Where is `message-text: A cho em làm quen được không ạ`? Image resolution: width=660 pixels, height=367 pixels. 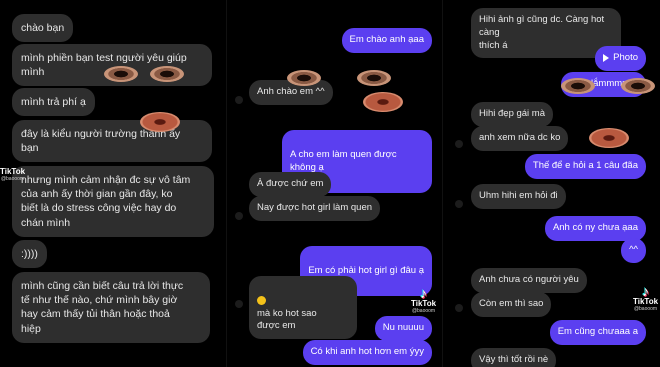
message-text: A cho em làm quen được không ạ is located at coordinates (343, 160).